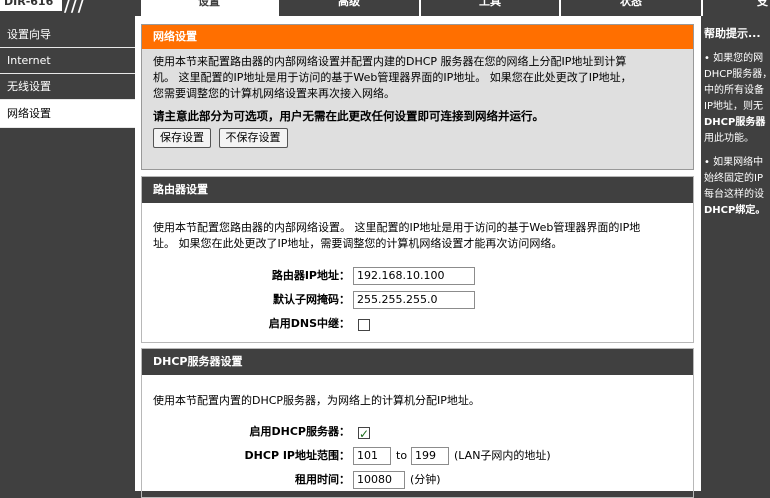  What do you see at coordinates (31, 5) in the screenshot?
I see `model-logo: DIR-616` at bounding box center [31, 5].